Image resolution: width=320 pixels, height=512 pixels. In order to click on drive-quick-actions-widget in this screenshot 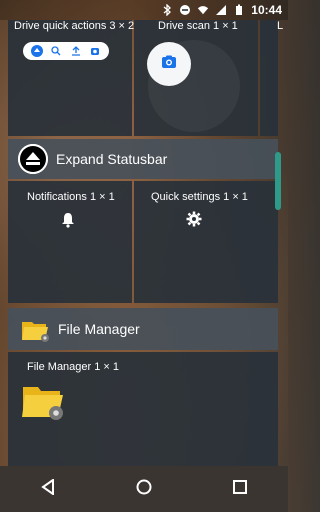, I will do `click(70, 78)`.